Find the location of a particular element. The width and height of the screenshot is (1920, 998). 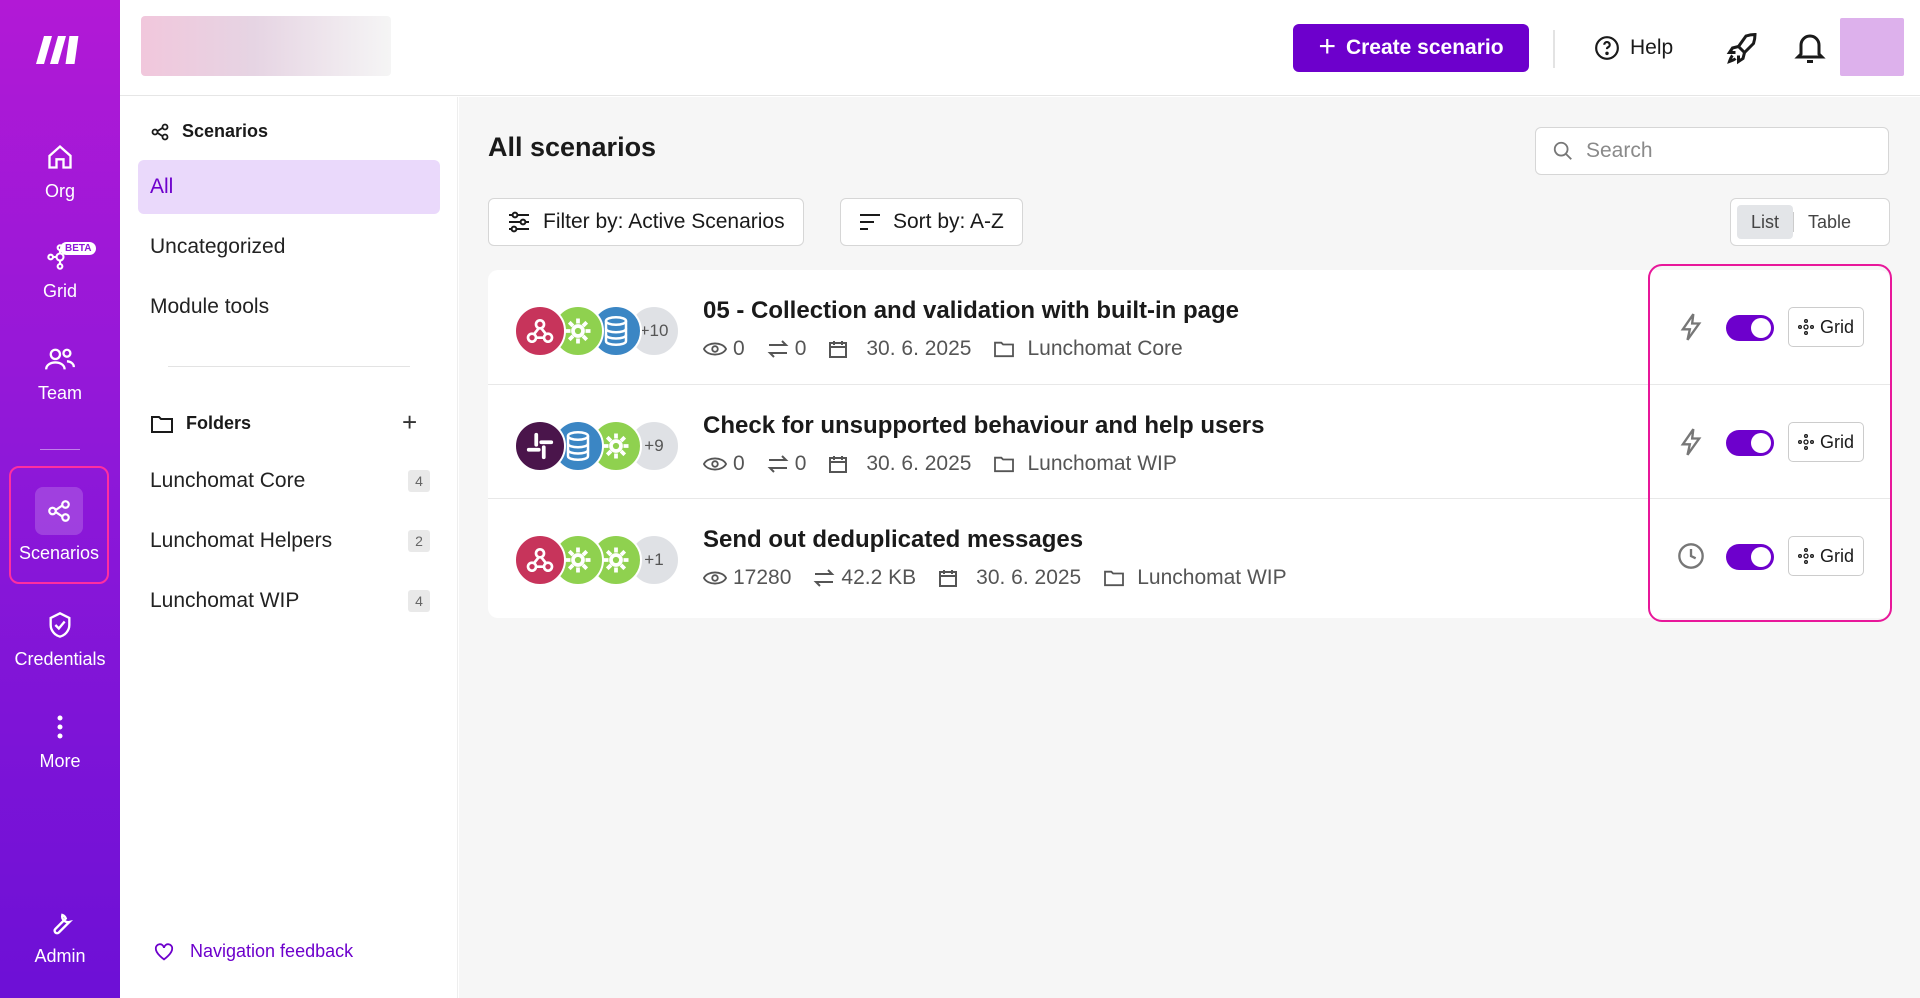

scenario-name: Send out deduplicated messages is located at coordinates (893, 540).